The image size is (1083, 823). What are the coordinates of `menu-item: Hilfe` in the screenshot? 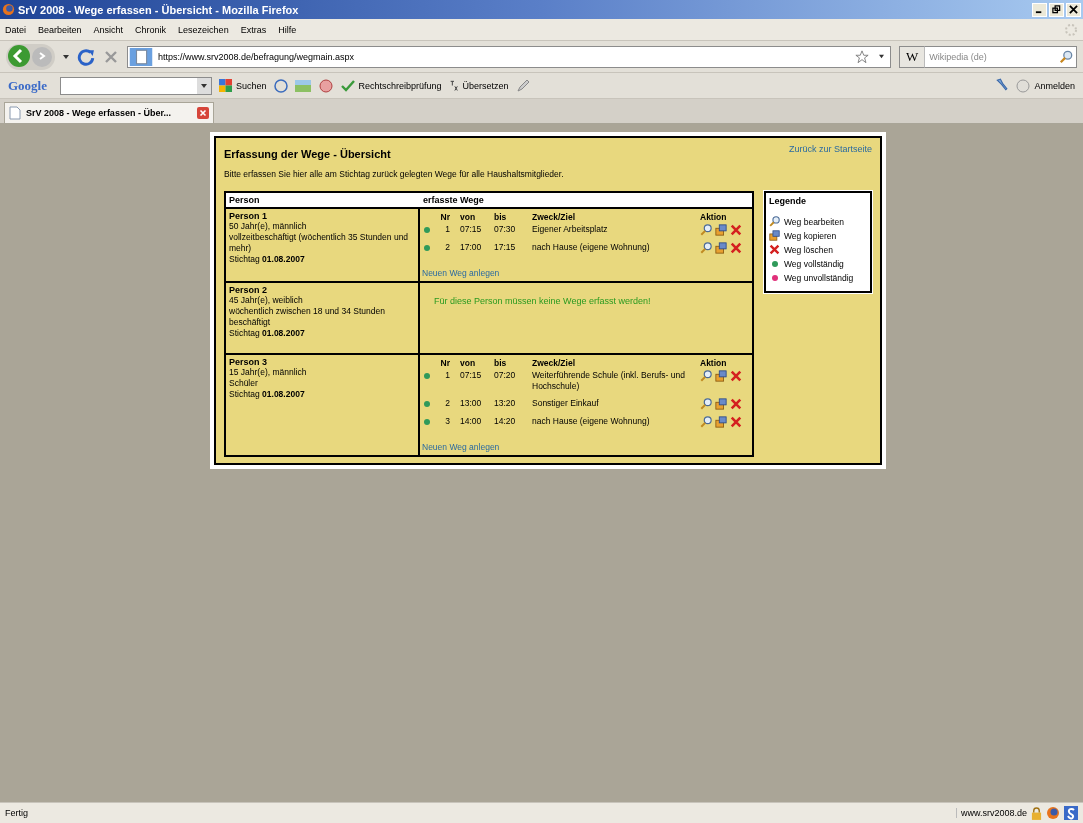 It's located at (287, 29).